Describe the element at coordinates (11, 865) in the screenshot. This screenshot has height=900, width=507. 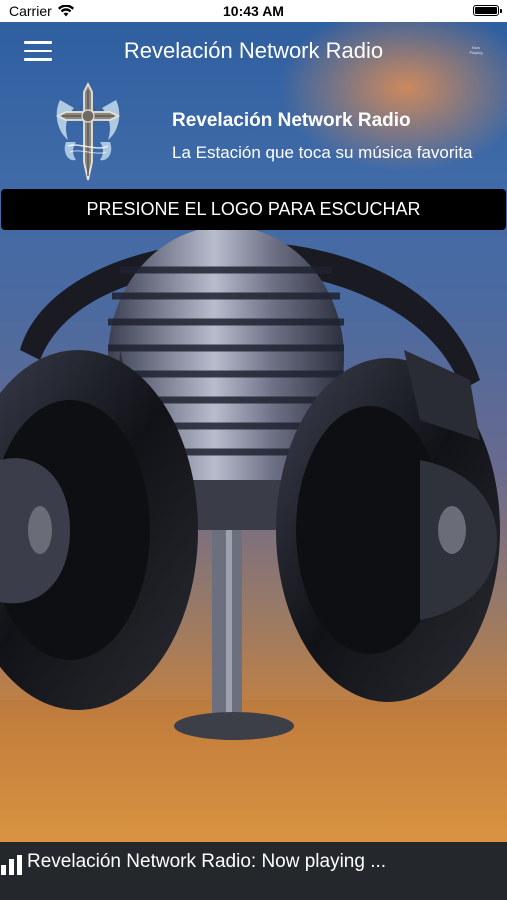
I see `equalizer-bars-icon` at that location.